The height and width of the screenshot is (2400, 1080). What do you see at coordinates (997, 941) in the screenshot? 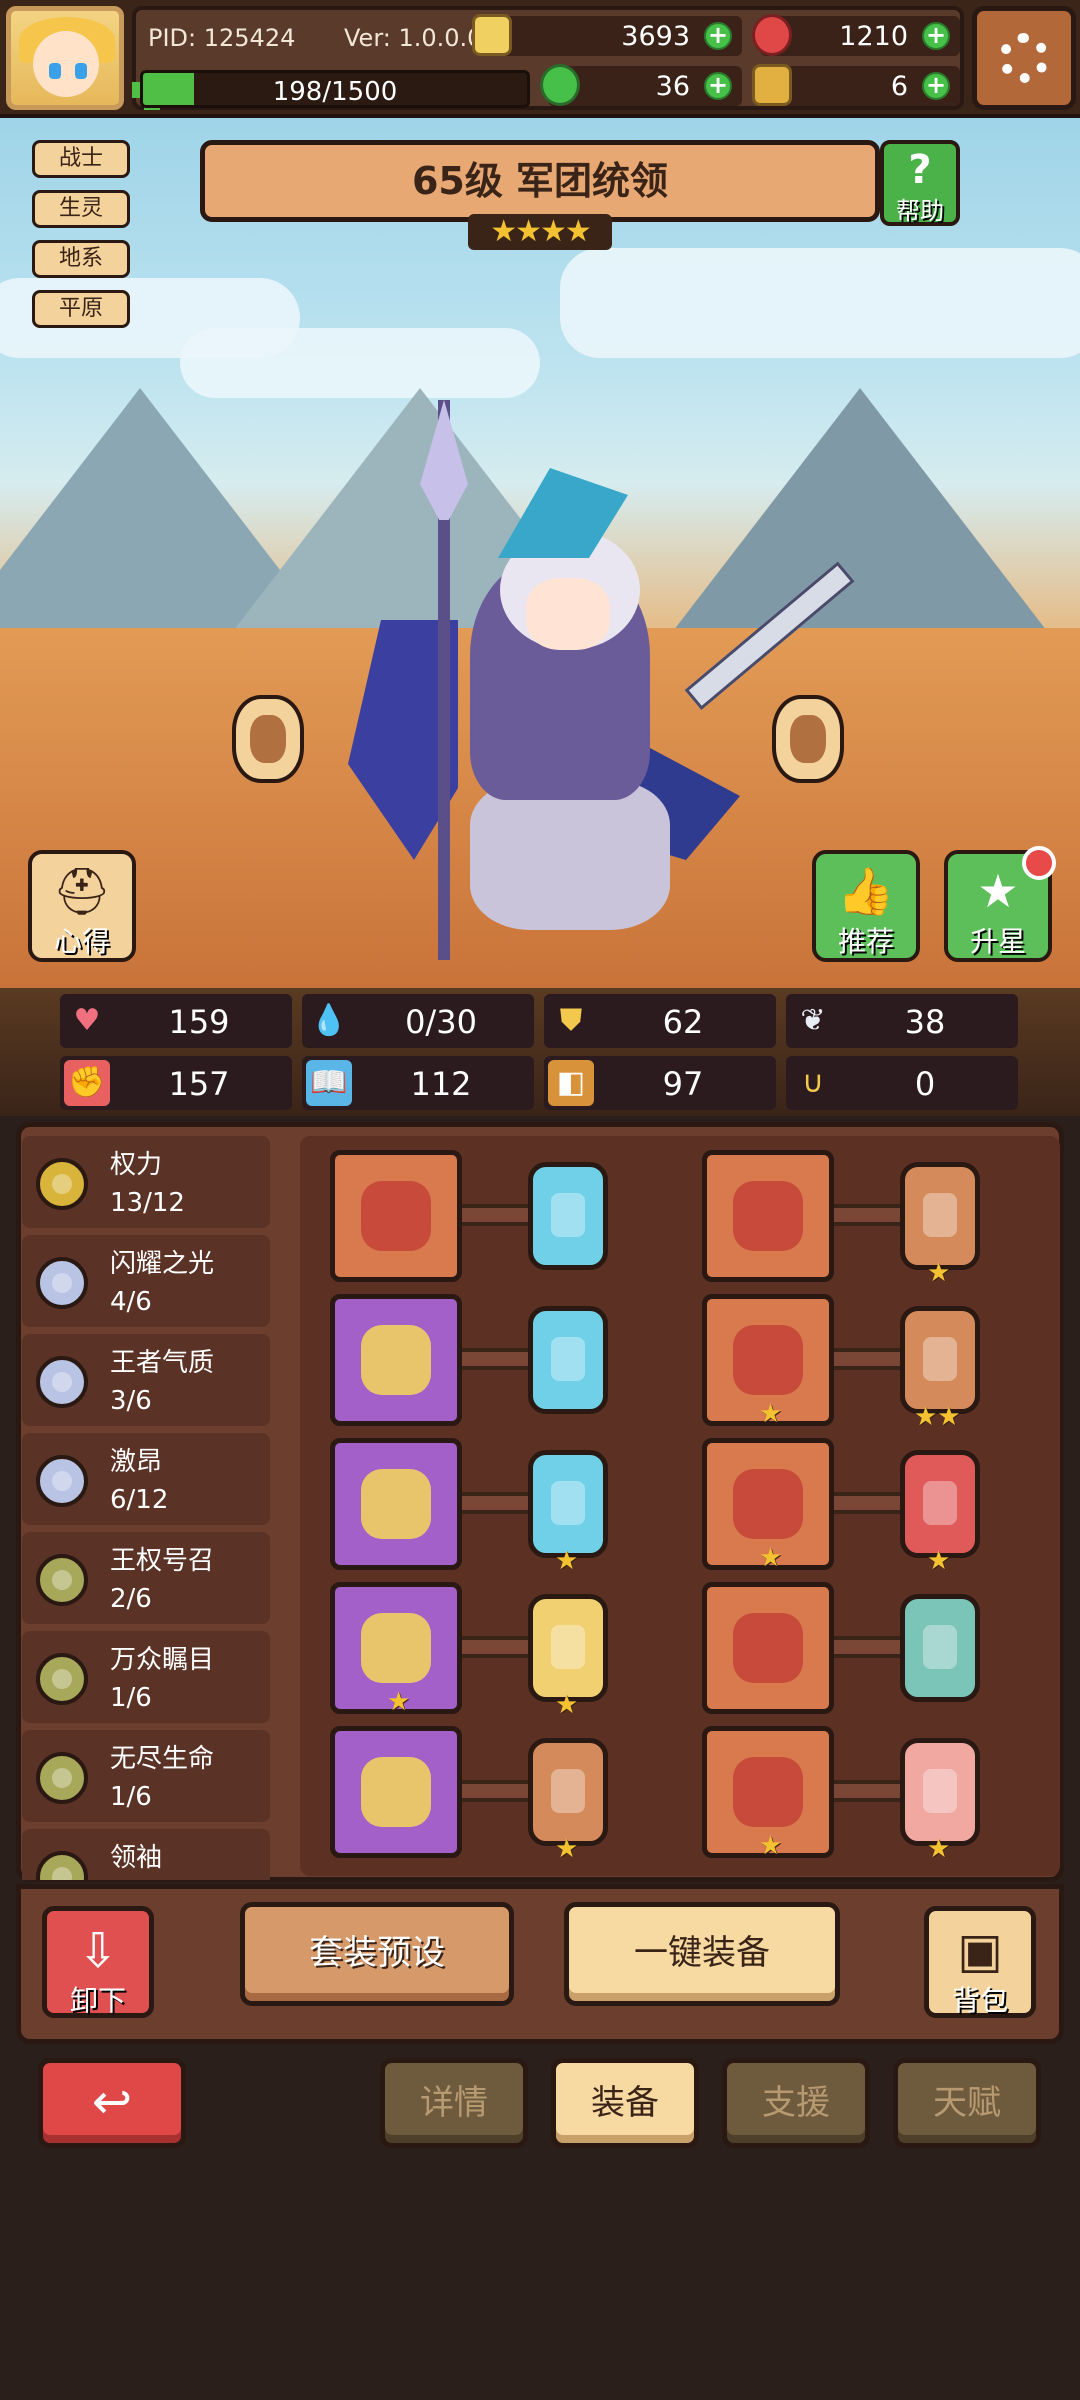
I see `star-up-label: 升星` at bounding box center [997, 941].